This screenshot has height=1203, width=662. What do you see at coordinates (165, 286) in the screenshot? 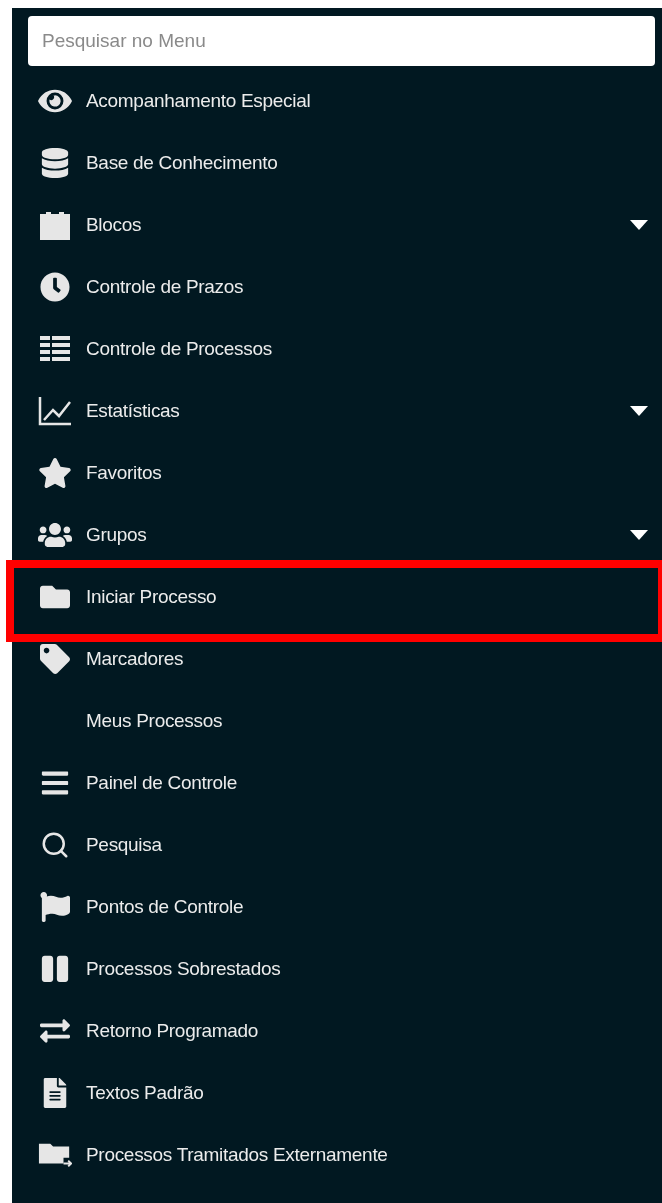
I see `menu-item-label: Controle de Prazos` at bounding box center [165, 286].